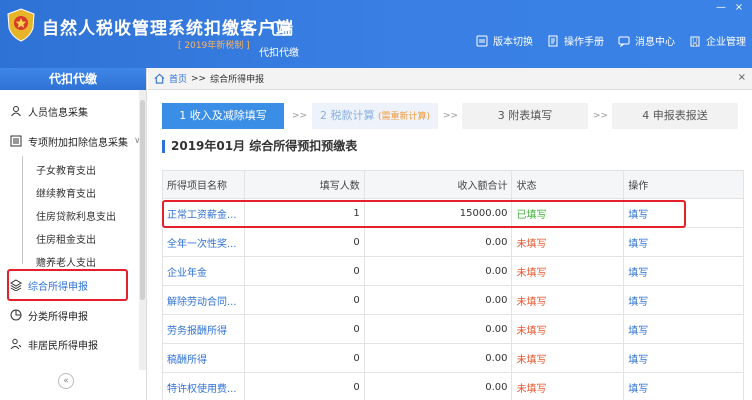 This screenshot has height=400, width=752. What do you see at coordinates (223, 116) in the screenshot?
I see `step-income-deduction: 1 收入及减除填写` at bounding box center [223, 116].